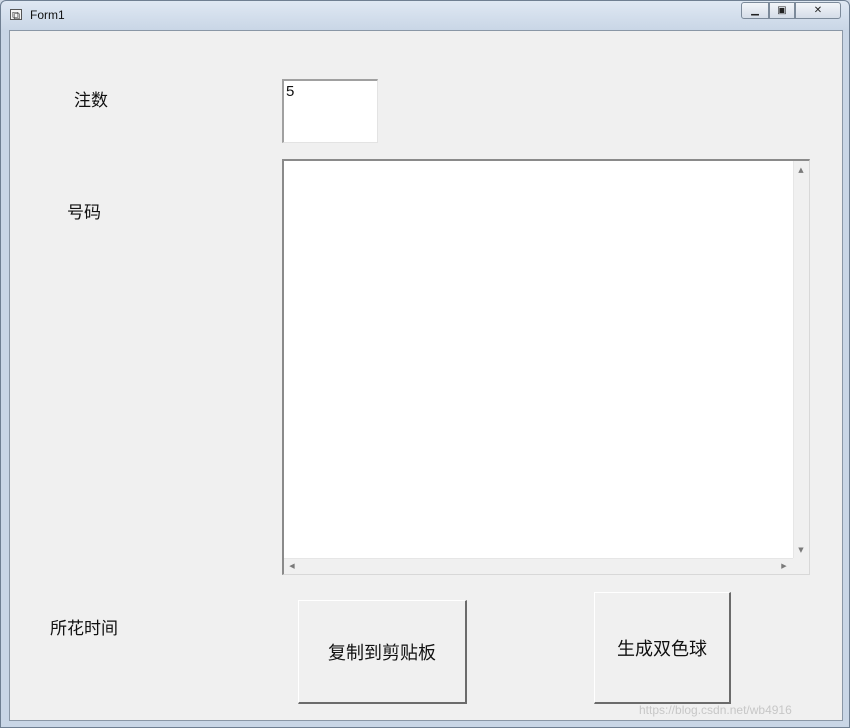 This screenshot has height=728, width=850. I want to click on count-label: 注数, so click(91, 101).